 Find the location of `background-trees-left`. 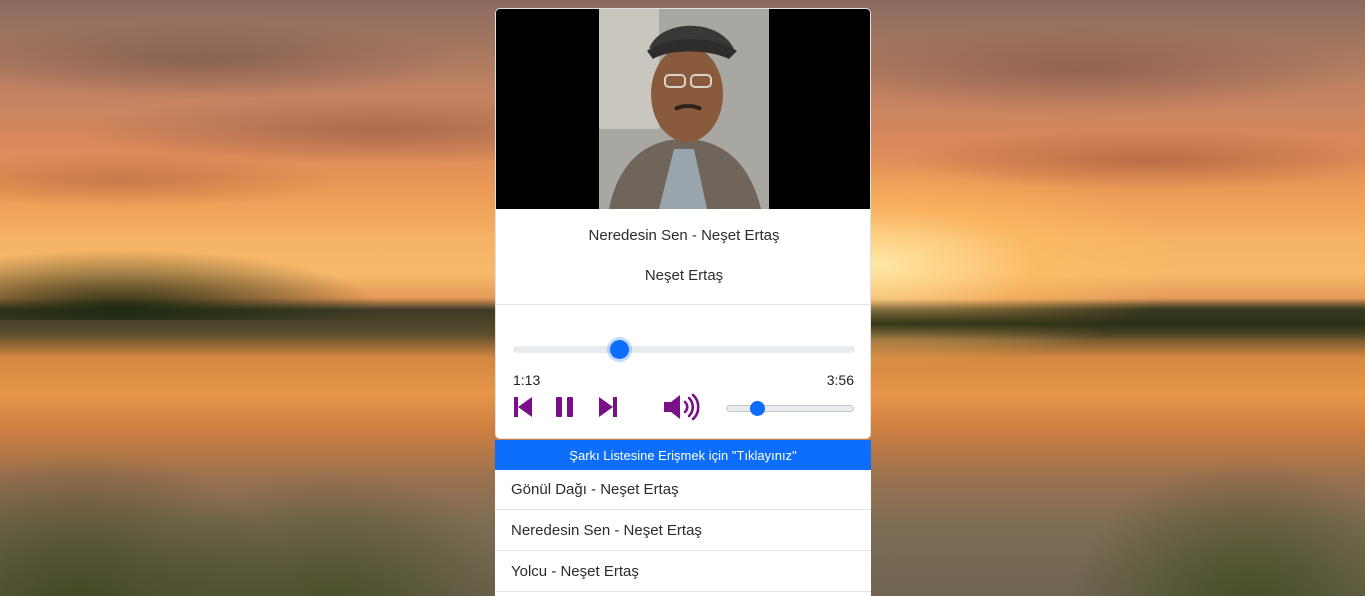

background-trees-left is located at coordinates (250, 280).